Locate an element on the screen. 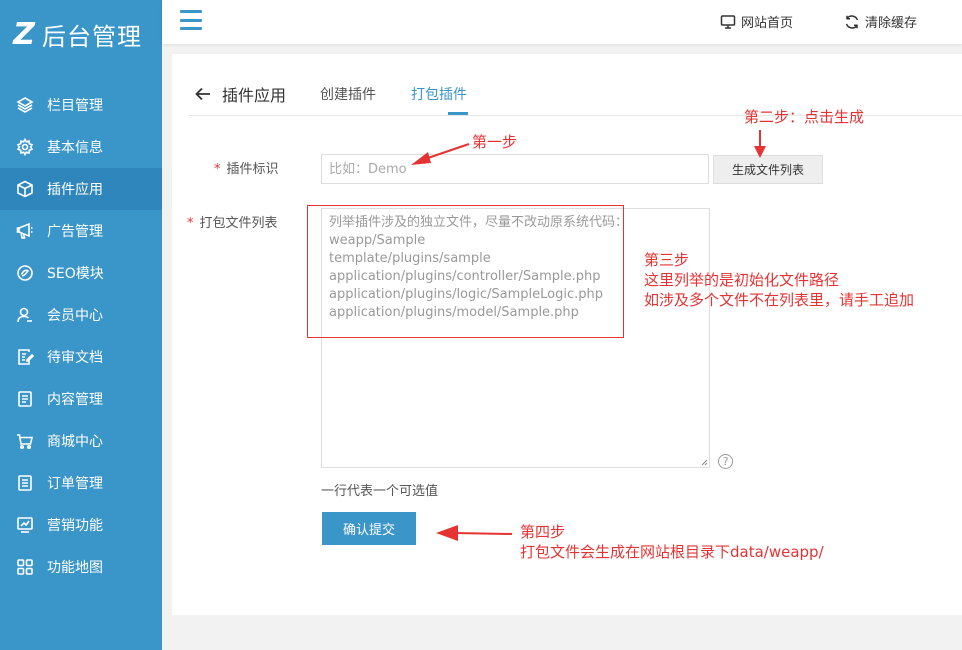  sidebar-item-shop: 商城中心 is located at coordinates (81, 441).